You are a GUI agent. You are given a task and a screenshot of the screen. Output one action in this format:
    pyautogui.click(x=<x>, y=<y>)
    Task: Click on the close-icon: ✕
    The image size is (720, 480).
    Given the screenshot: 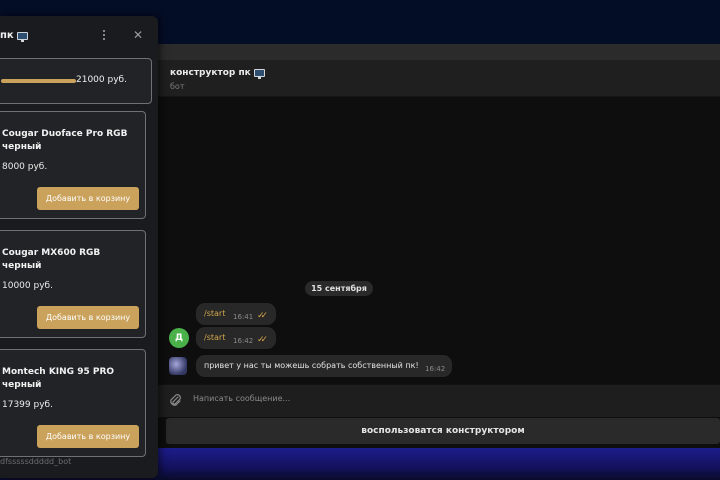 What is the action you would take?
    pyautogui.click(x=138, y=35)
    